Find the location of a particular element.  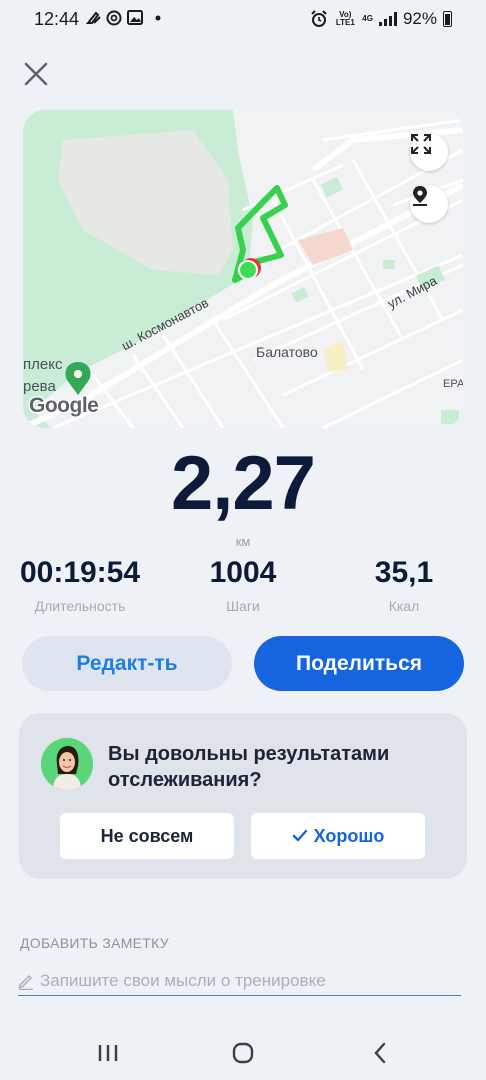

feedback-no-button: Не совсем is located at coordinates (147, 836).